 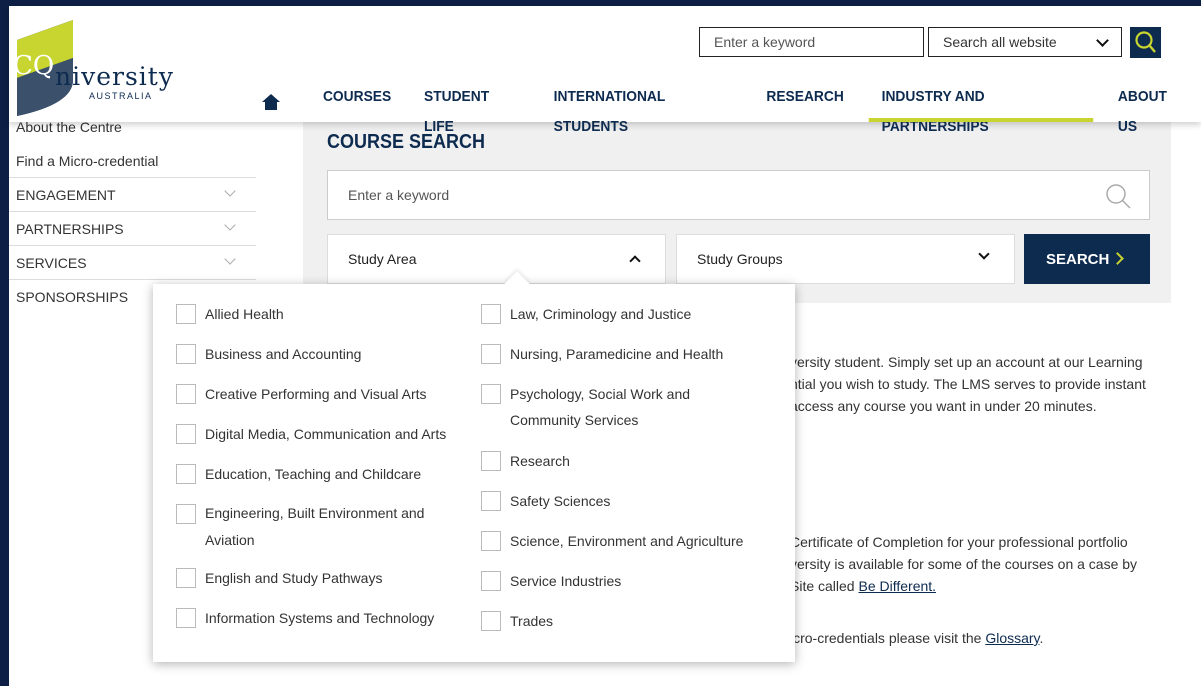 I want to click on option-allied-health: Allied Health, so click(x=311, y=314).